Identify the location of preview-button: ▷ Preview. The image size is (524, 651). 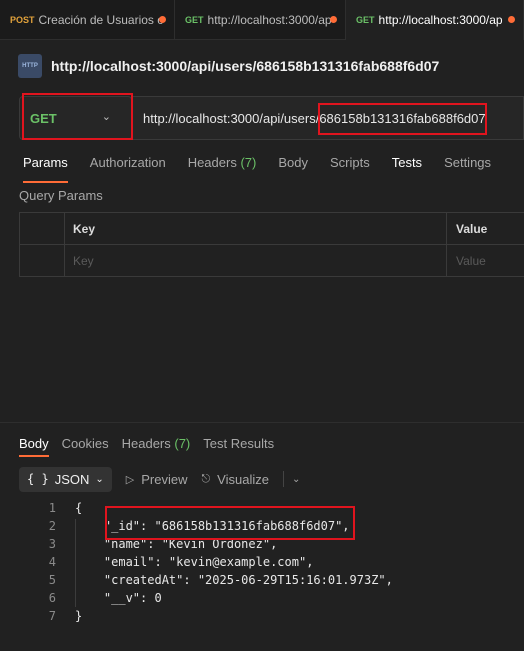
(157, 479).